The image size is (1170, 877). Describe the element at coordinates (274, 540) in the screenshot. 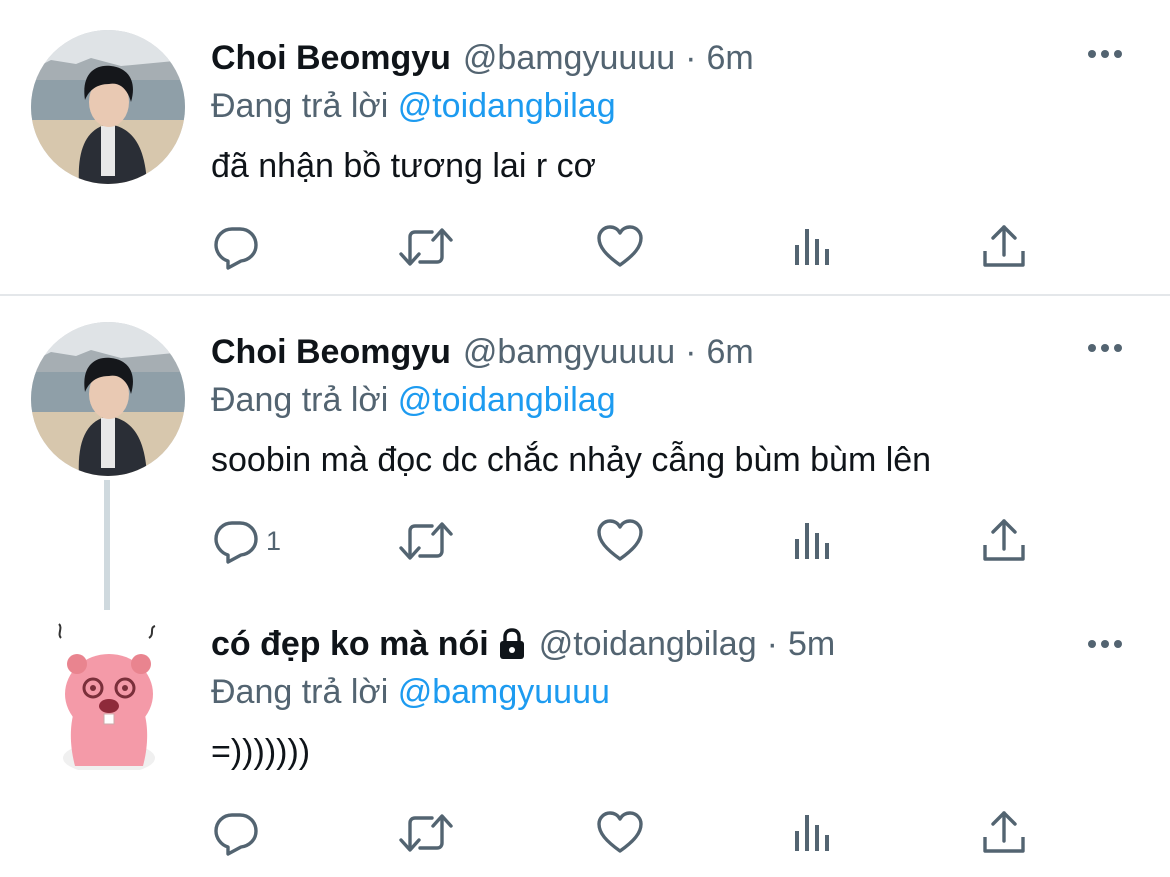

I see `reply-count: 1` at that location.